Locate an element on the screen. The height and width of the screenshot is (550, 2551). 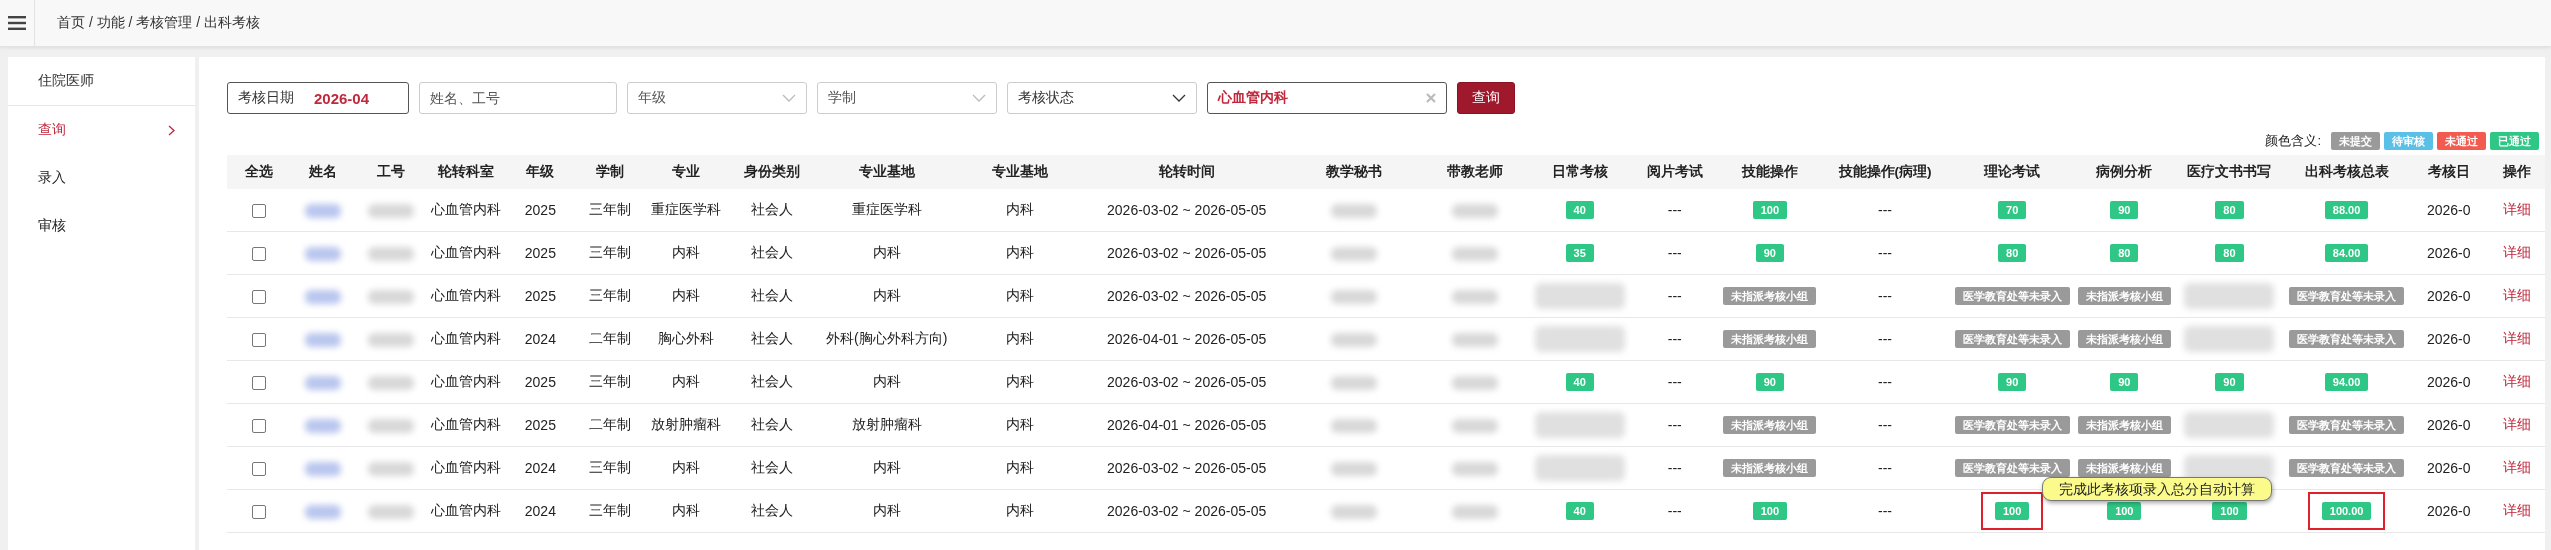
date-field: 考核日期 2026-04 is located at coordinates (318, 98).